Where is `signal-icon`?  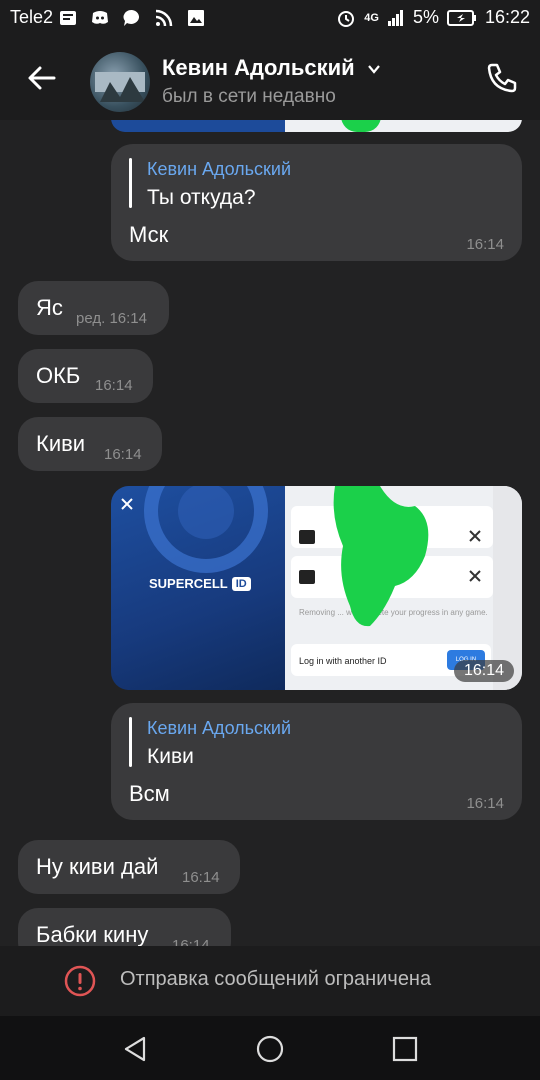 signal-icon is located at coordinates (395, 17).